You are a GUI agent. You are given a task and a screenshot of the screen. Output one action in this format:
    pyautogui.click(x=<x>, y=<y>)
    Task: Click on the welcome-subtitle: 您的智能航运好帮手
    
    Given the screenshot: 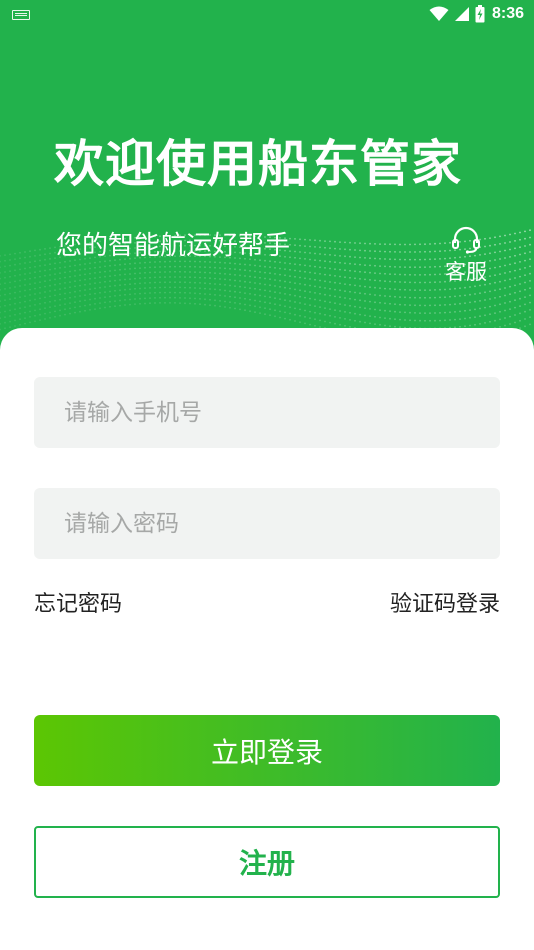 What is the action you would take?
    pyautogui.click(x=173, y=246)
    